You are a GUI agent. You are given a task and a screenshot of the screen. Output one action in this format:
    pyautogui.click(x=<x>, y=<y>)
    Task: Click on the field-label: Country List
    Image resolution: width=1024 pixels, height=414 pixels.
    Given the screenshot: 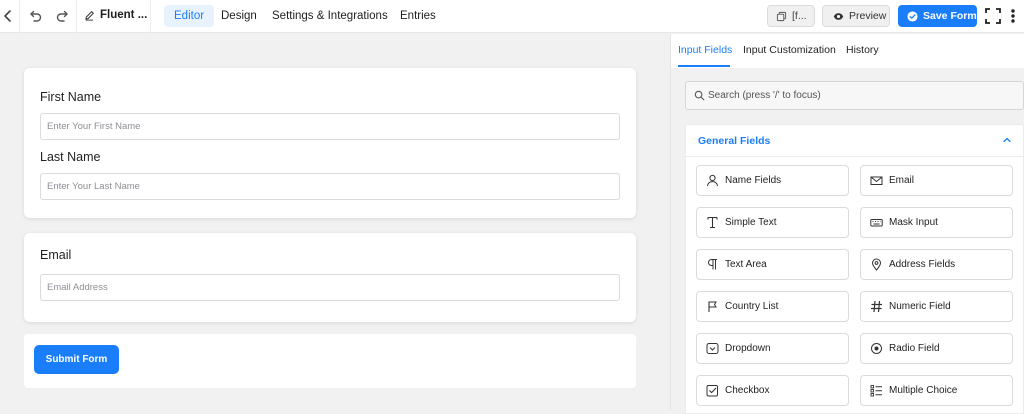 What is the action you would take?
    pyautogui.click(x=752, y=306)
    